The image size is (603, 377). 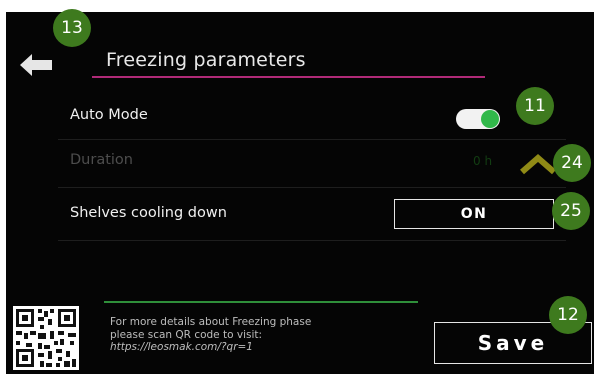 I want to click on callout-badge-shelves: 25, so click(x=571, y=211).